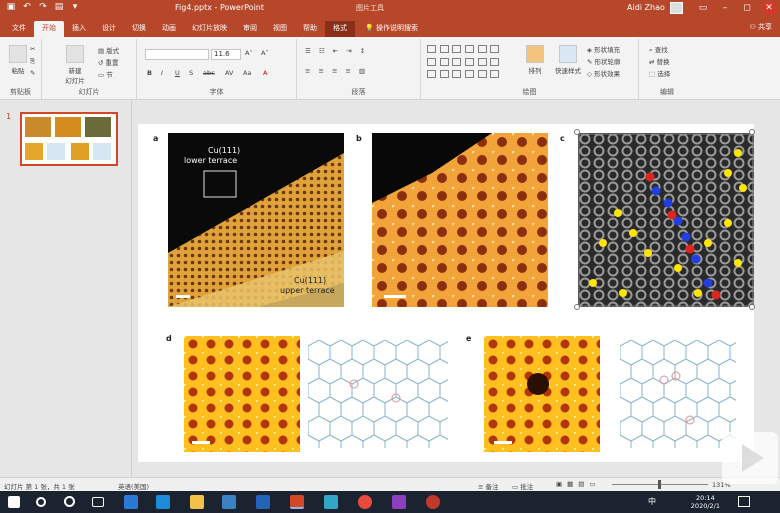 This screenshot has width=780, height=513. Describe the element at coordinates (535, 71) in the screenshot. I see `arrange-label: 排列` at that location.